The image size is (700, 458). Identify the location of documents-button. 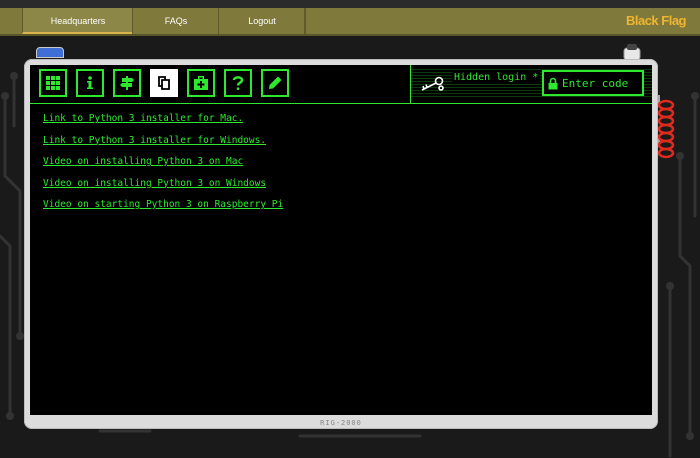
(164, 83).